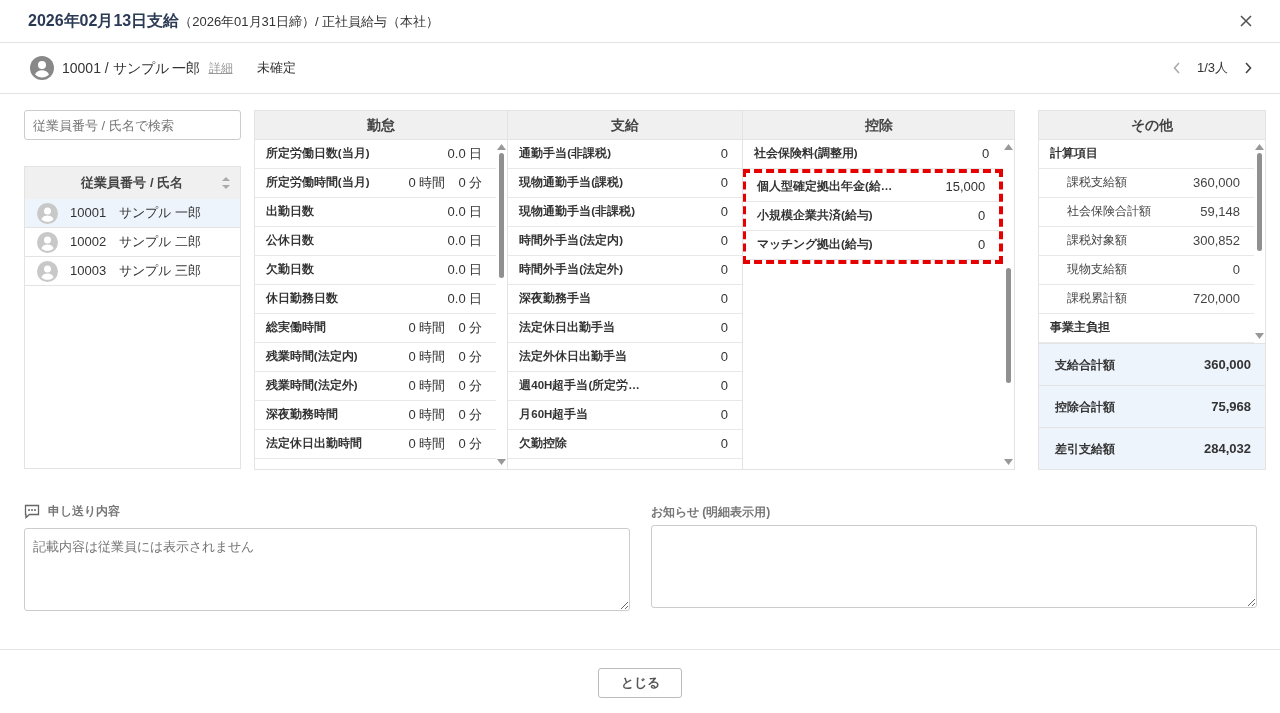 Image resolution: width=1280 pixels, height=713 pixels. Describe the element at coordinates (313, 443) in the screenshot. I see `item-label: 法定休日出勤時間` at that location.